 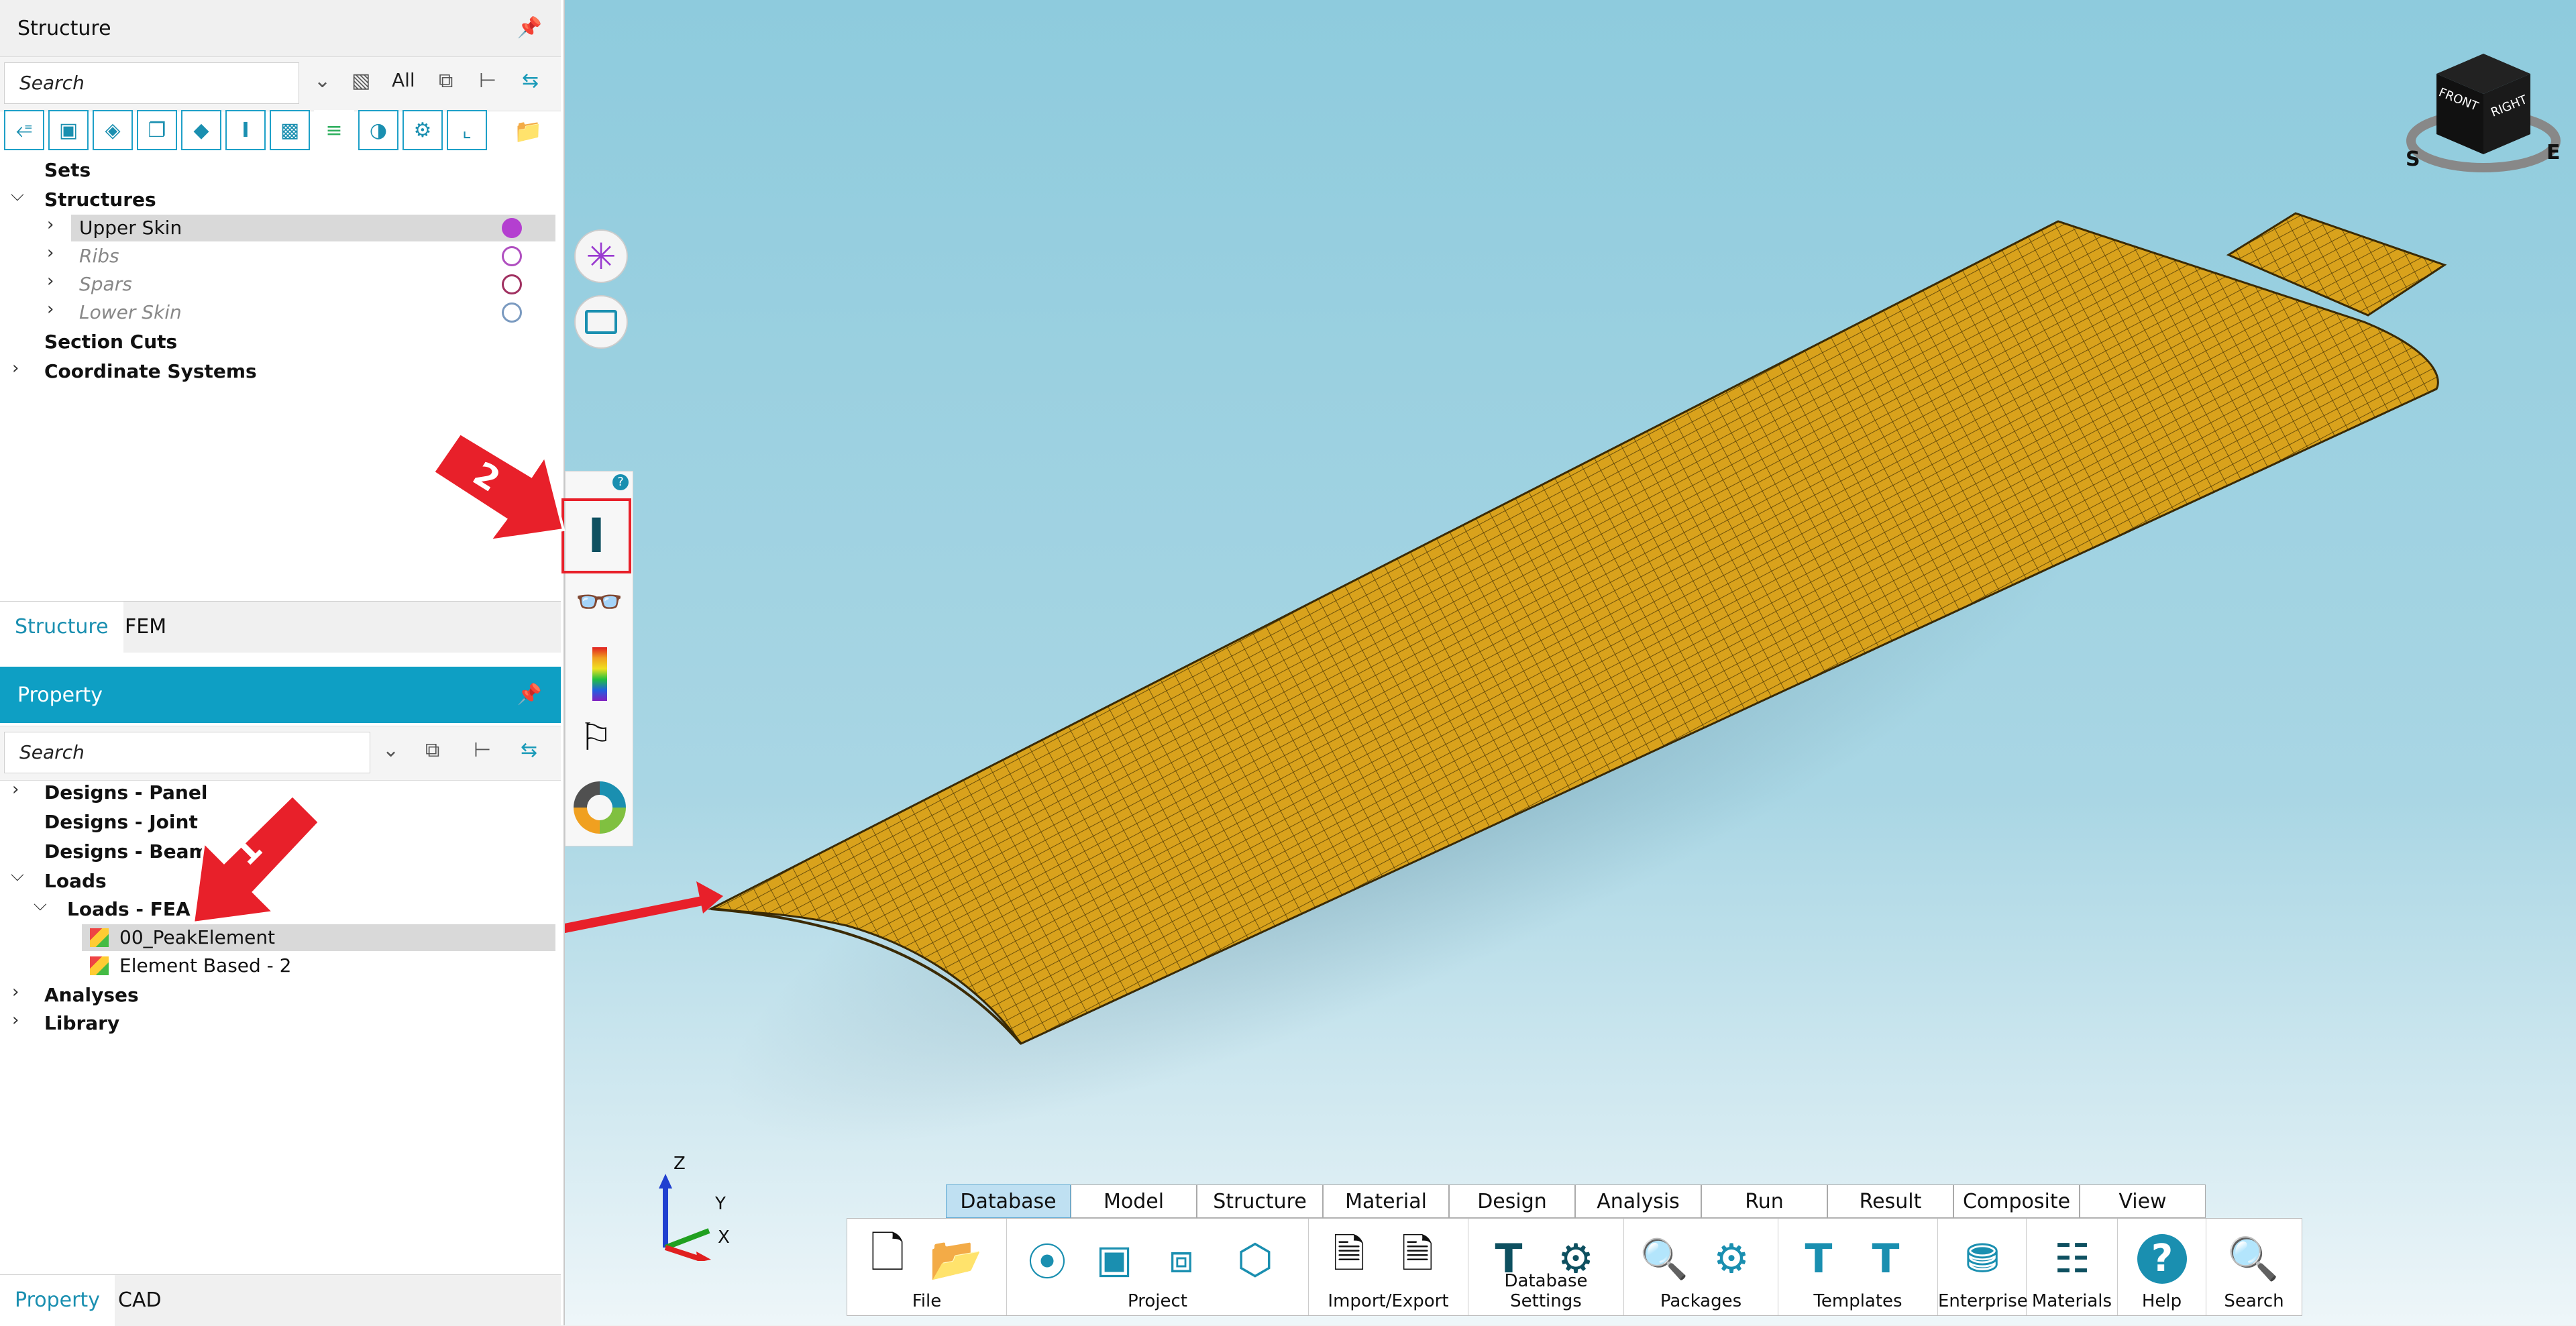 What do you see at coordinates (100, 200) in the screenshot?
I see `tree-item-structures: Structures` at bounding box center [100, 200].